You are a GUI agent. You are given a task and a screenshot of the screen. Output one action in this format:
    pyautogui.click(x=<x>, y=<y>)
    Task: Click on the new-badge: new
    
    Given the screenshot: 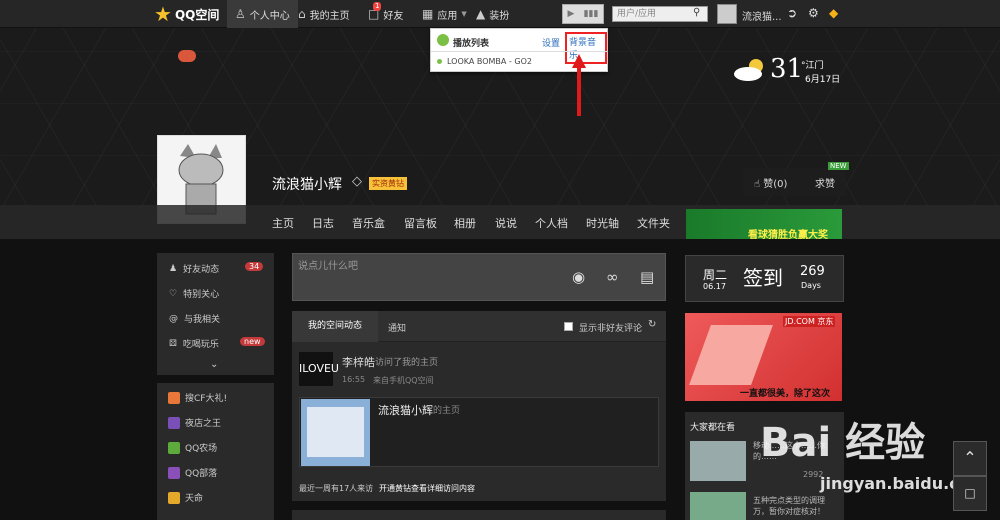 What is the action you would take?
    pyautogui.click(x=252, y=341)
    